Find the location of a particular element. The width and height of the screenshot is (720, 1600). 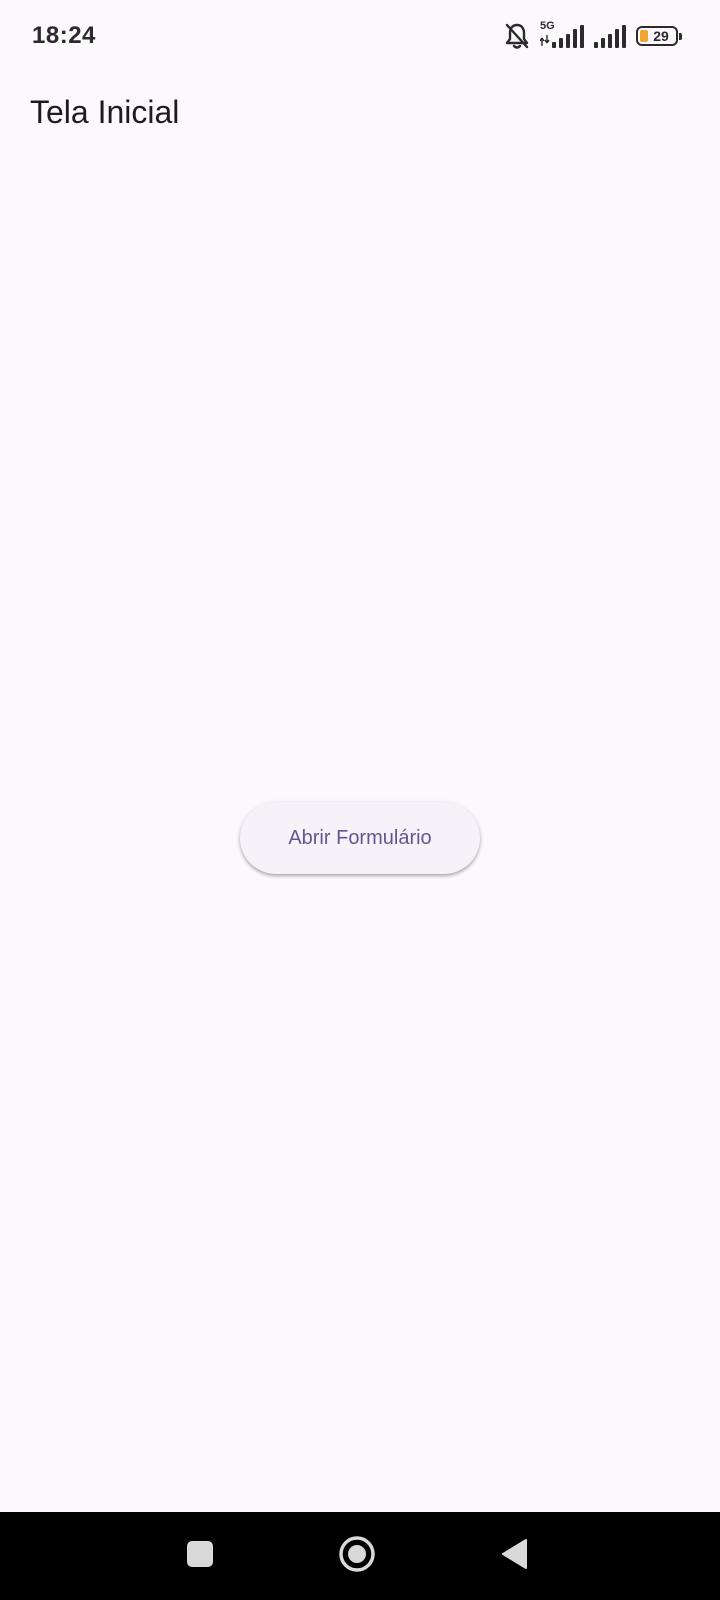

signal-5g: 5G is located at coordinates (562, 35).